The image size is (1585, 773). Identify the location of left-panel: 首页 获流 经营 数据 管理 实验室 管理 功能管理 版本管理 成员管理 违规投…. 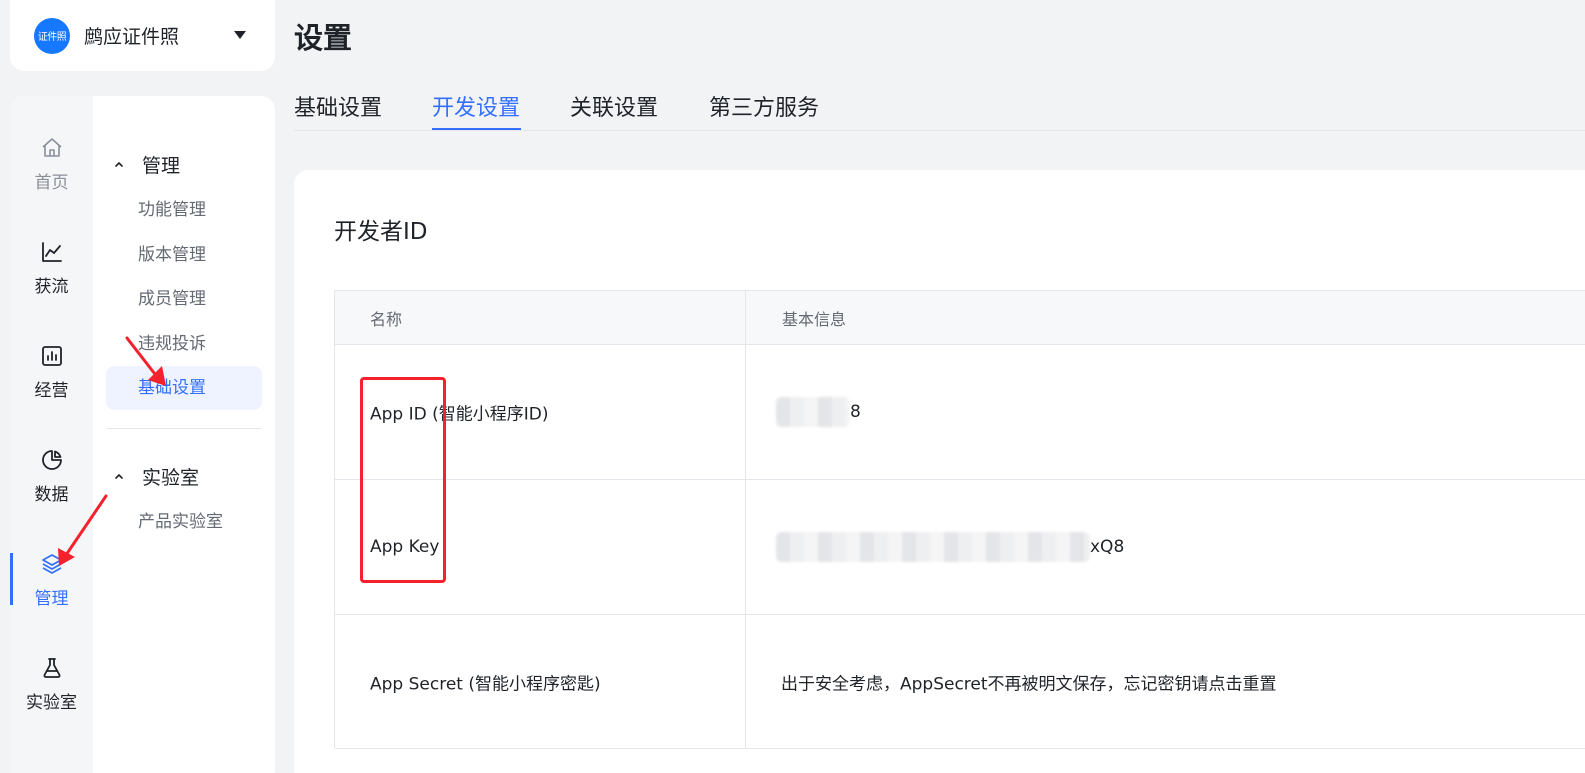
(142, 434).